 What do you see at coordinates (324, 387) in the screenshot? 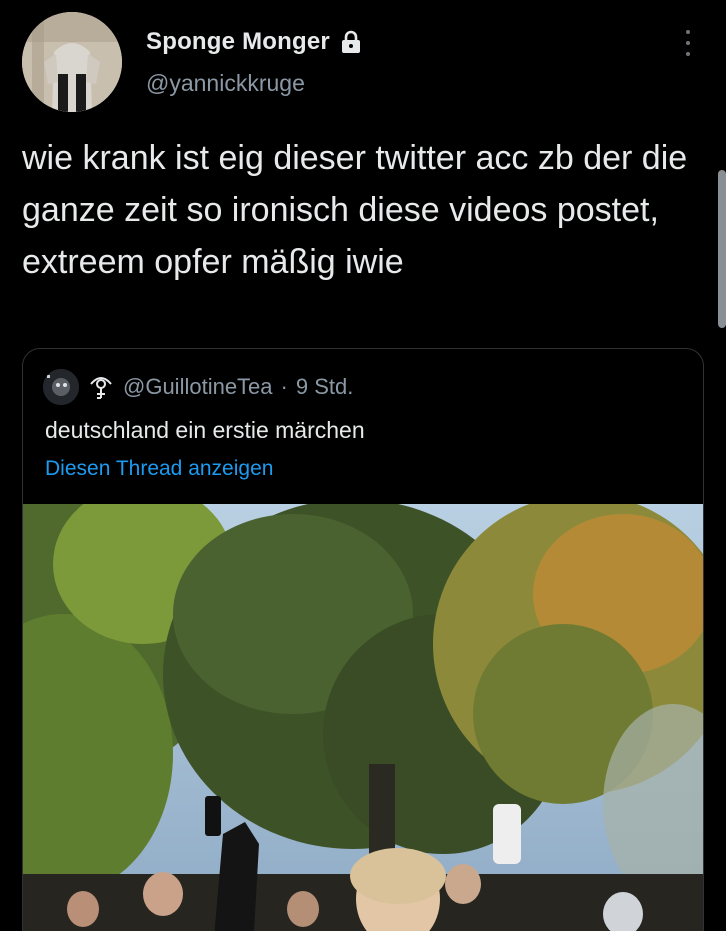
I see `quoted-tweet-time: 9 Std.` at bounding box center [324, 387].